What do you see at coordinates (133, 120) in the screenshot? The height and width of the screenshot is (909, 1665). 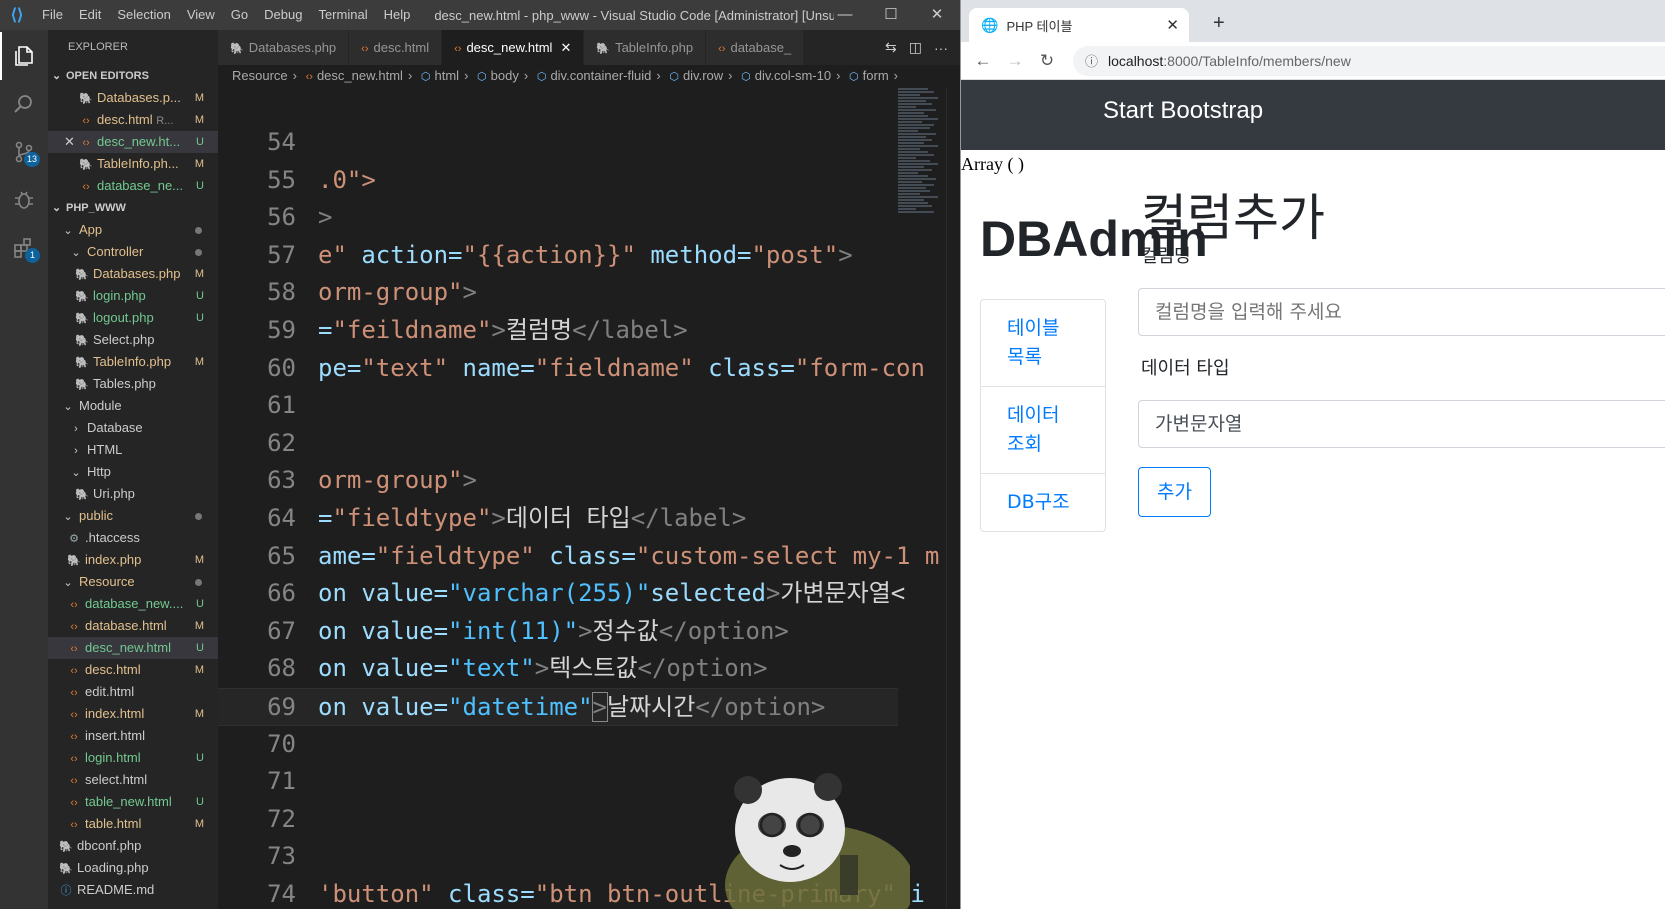 I see `open-editor-item: ‹› desc.html R... M` at bounding box center [133, 120].